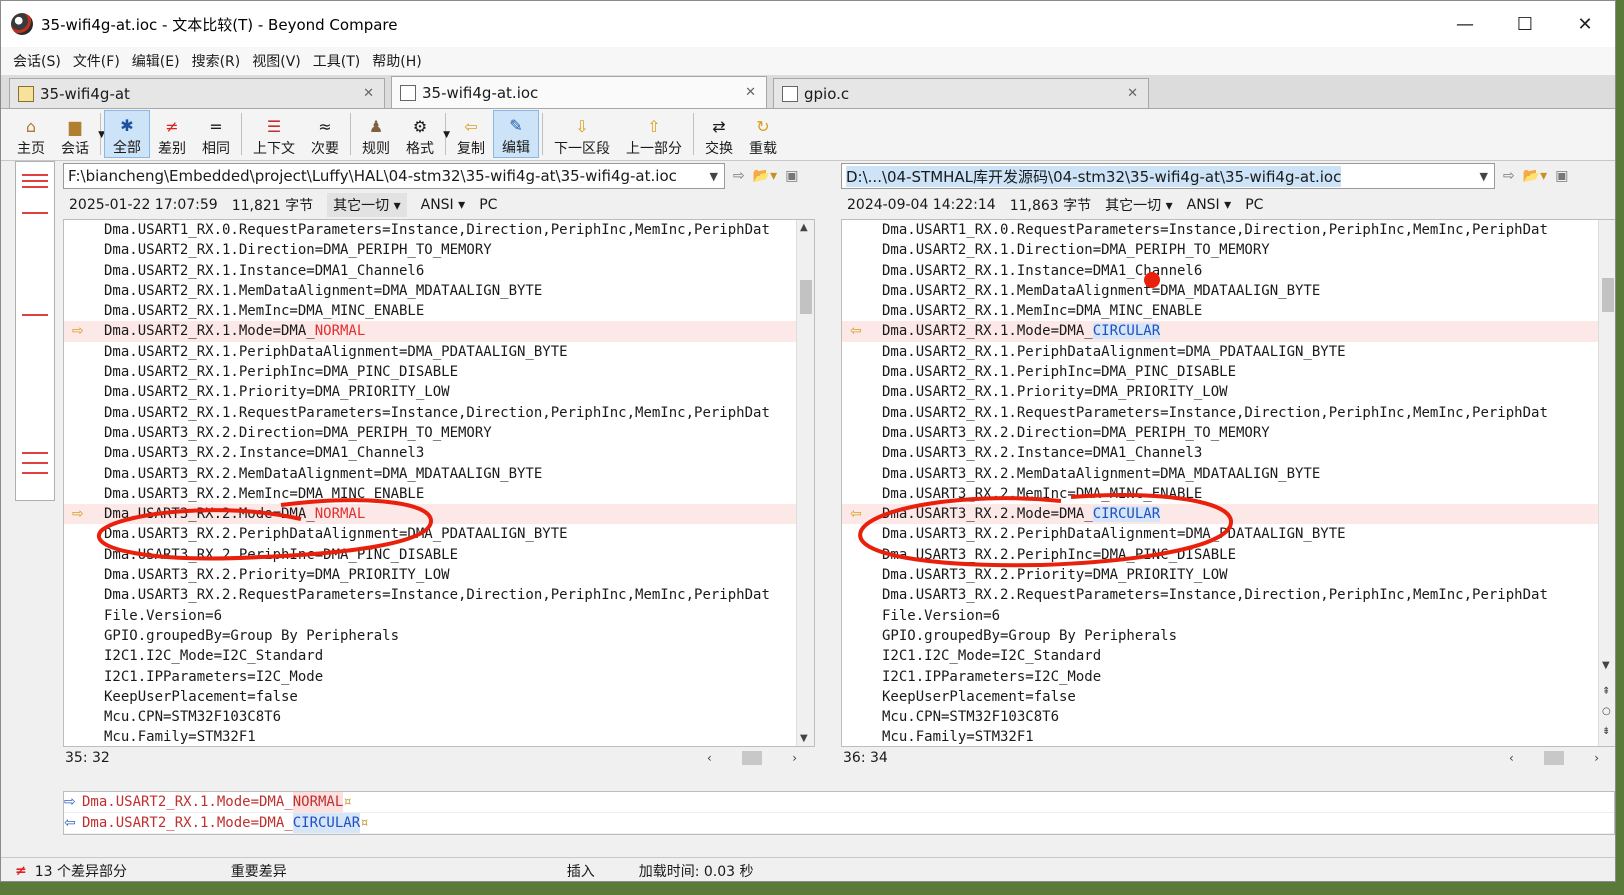 Image resolution: width=1624 pixels, height=895 pixels. What do you see at coordinates (1606, 731) in the screenshot?
I see `next-diff-icon: ⇟` at bounding box center [1606, 731].